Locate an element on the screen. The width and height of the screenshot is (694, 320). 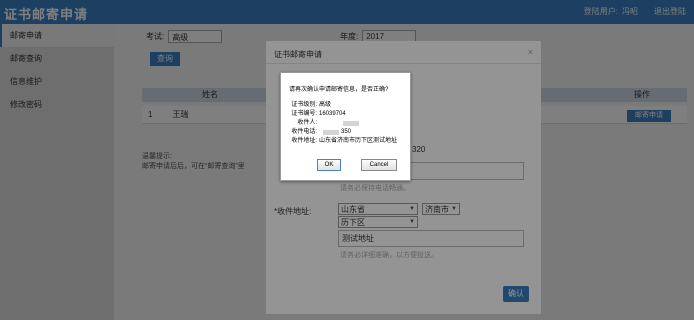
field-value: 山东省济南市历下区测试地址 is located at coordinates (358, 141).